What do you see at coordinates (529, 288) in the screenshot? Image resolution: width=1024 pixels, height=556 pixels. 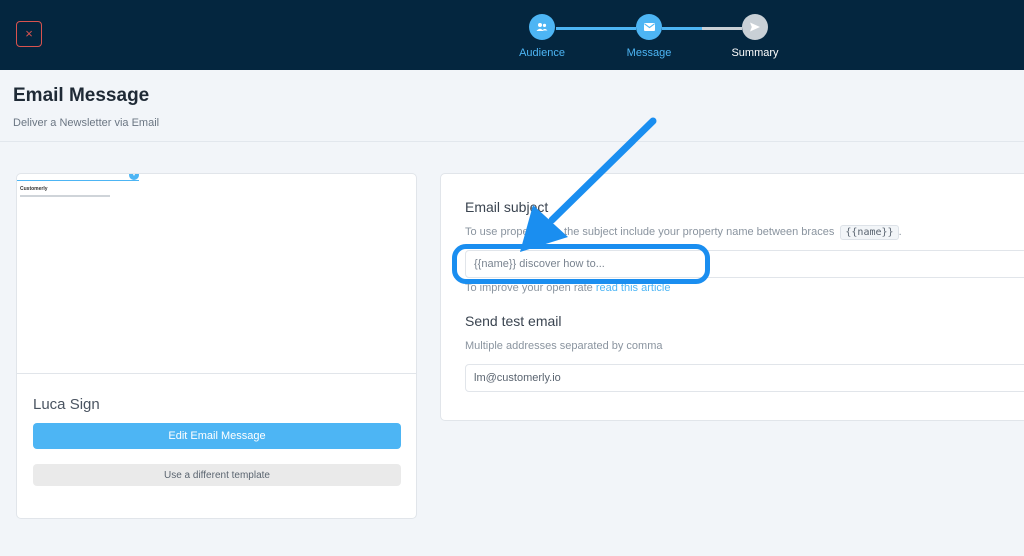 I see `open-rate-text: To improve your open rate` at bounding box center [529, 288].